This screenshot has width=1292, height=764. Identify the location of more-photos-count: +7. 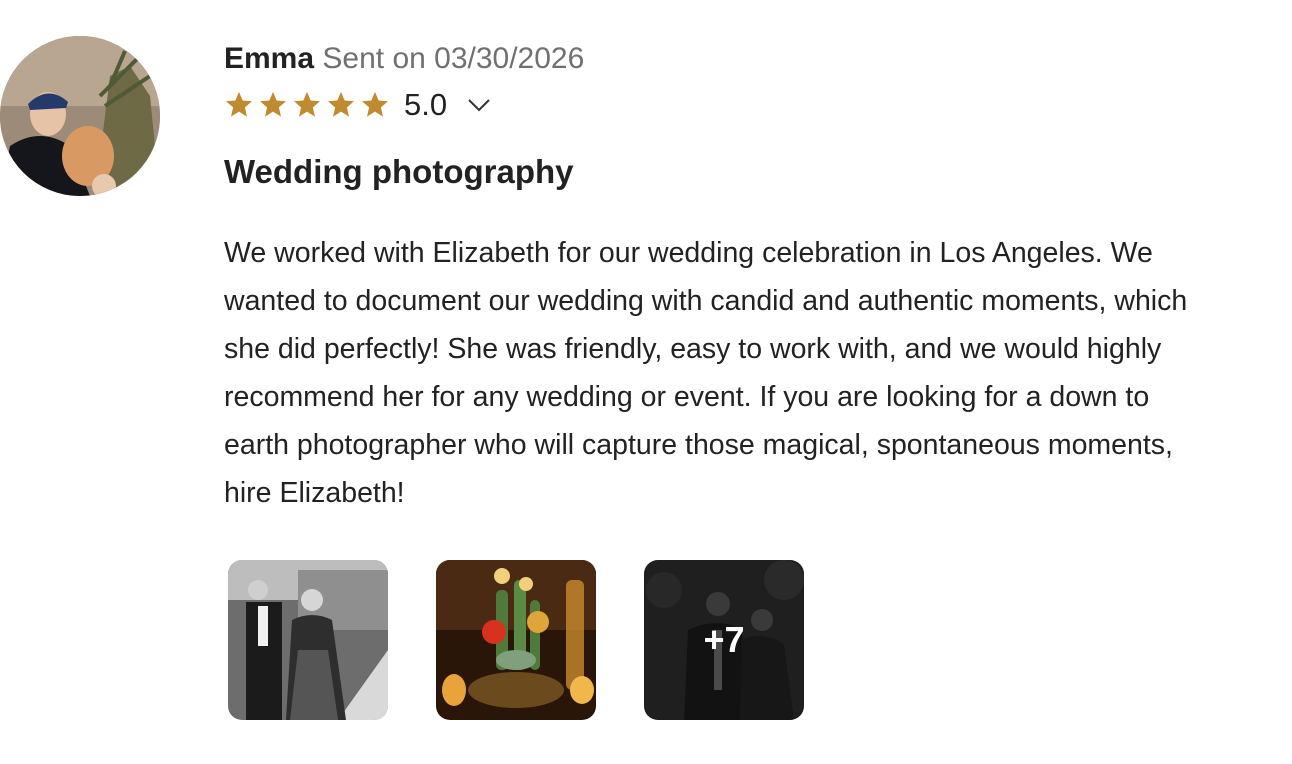
(724, 640).